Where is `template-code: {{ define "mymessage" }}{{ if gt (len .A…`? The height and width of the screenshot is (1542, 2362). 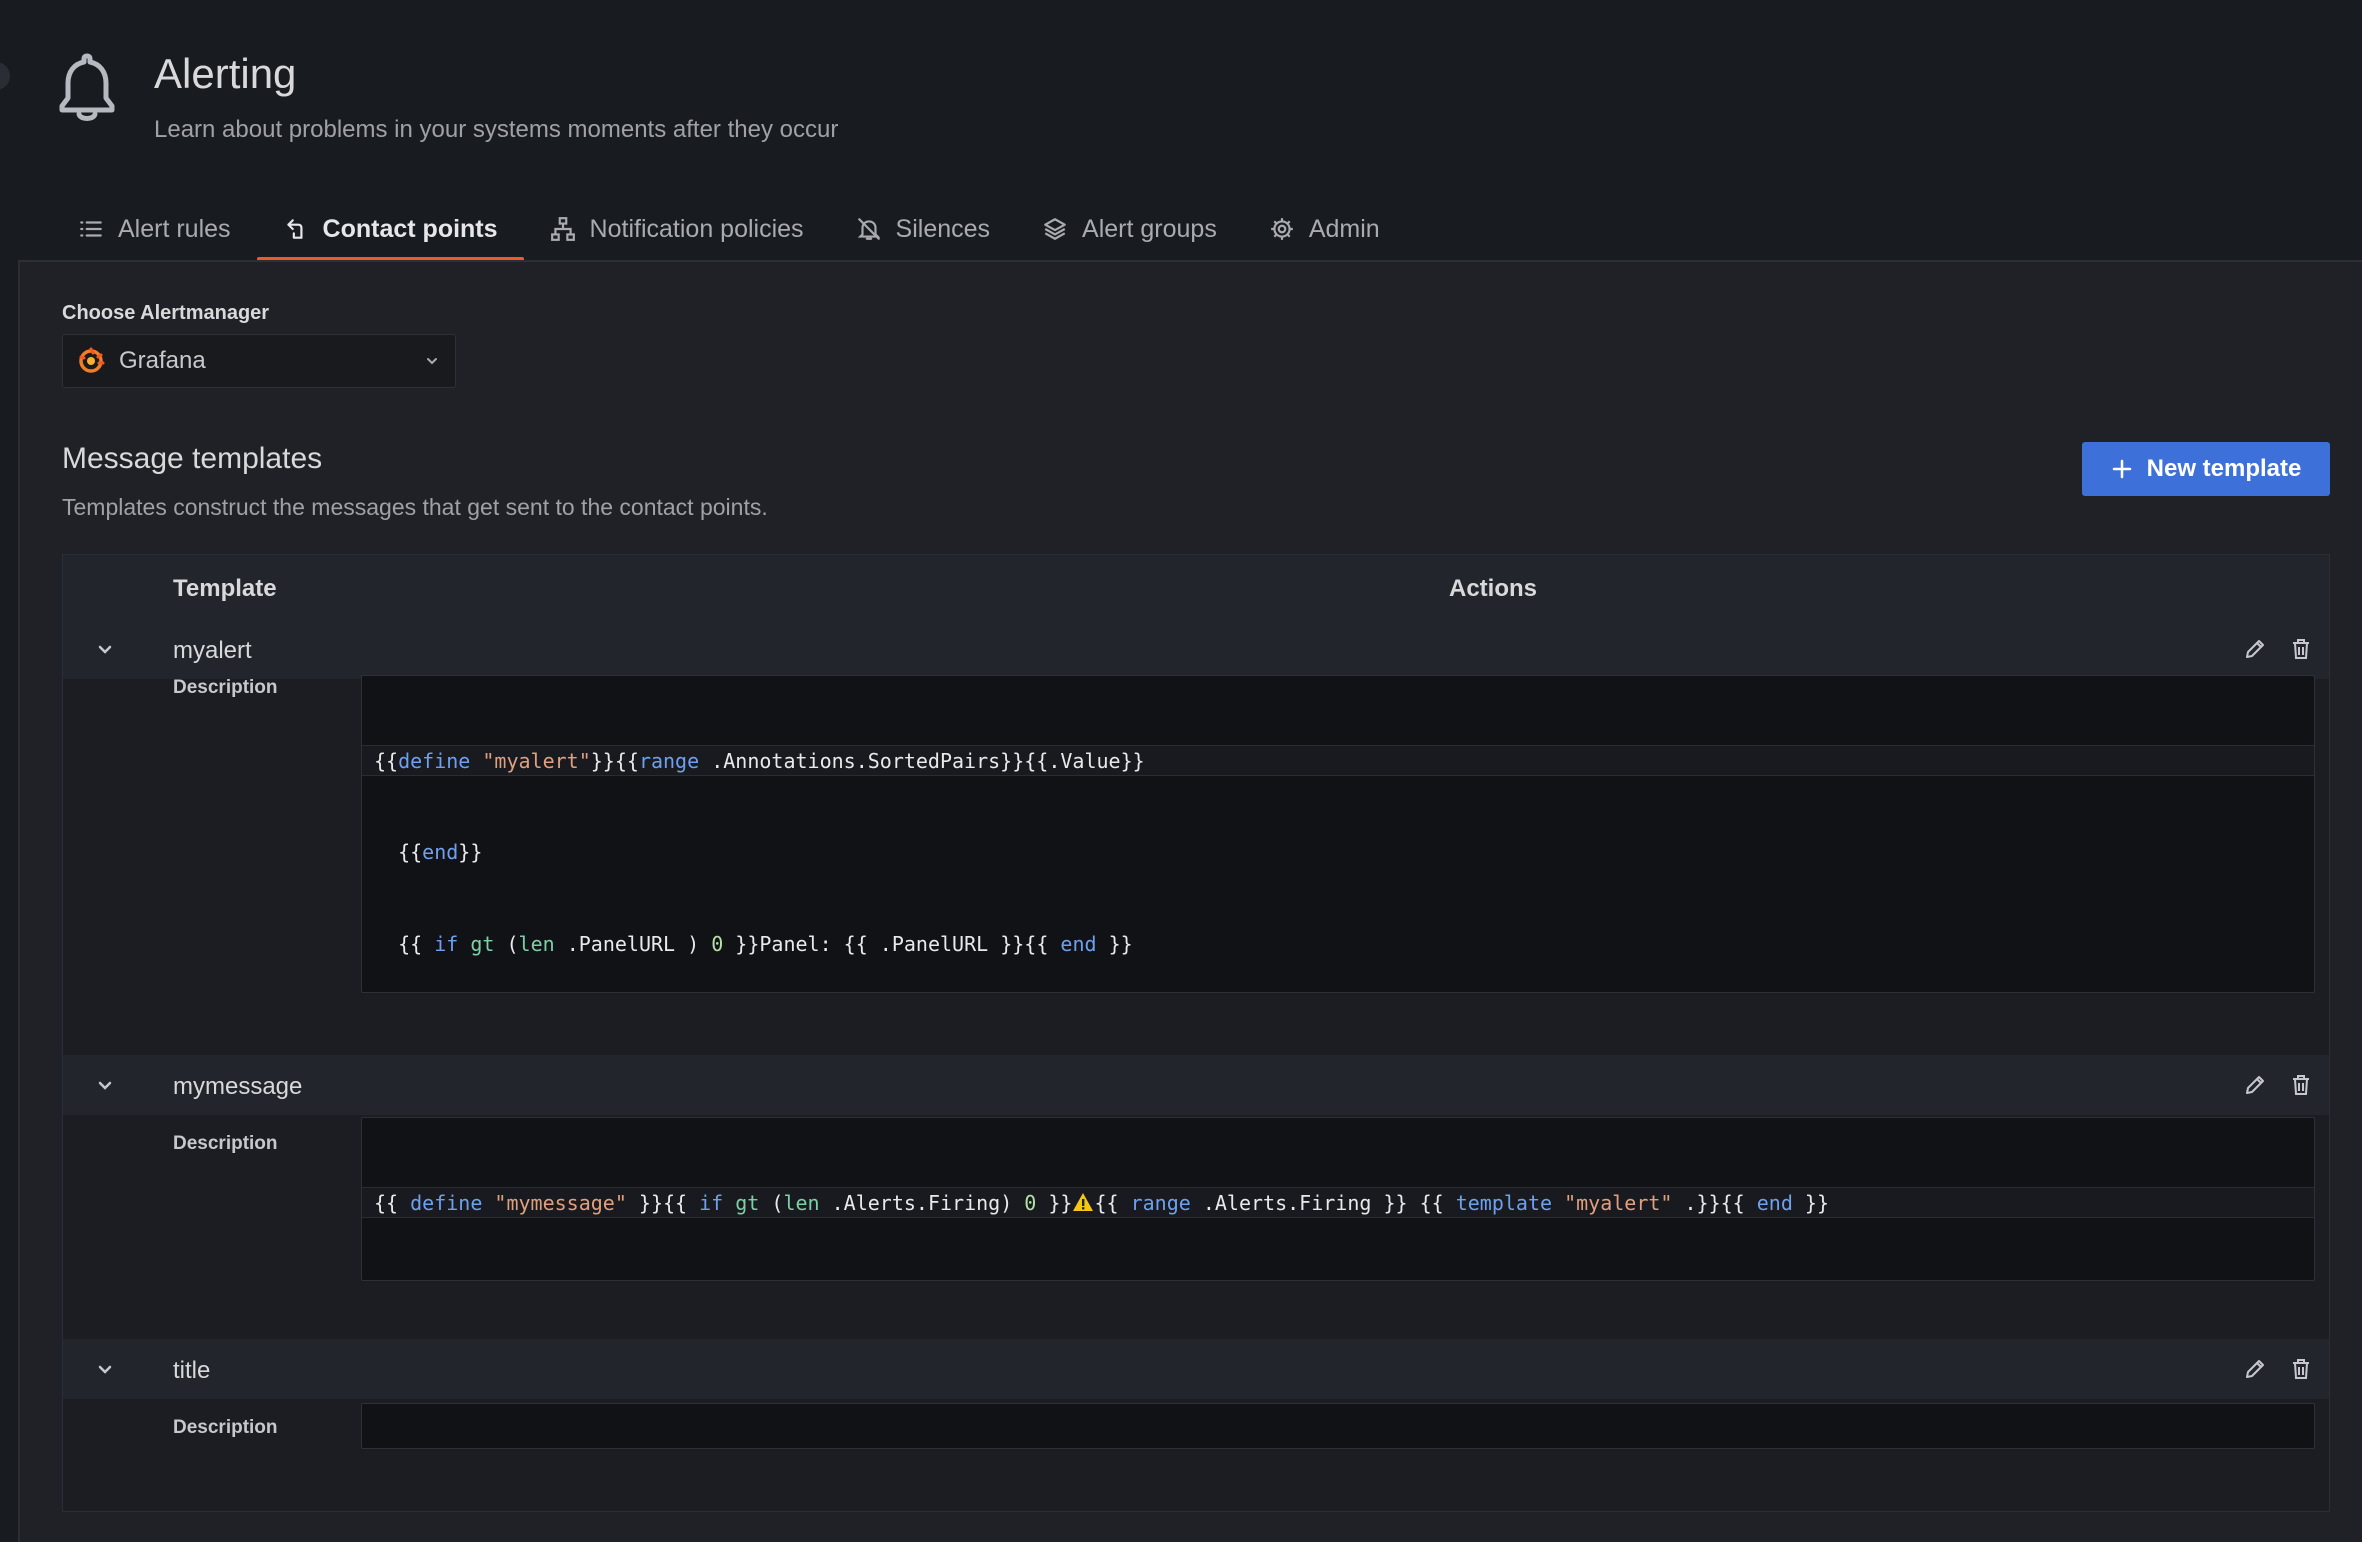 template-code: {{ define "mymessage" }}{{ if gt (len .A… is located at coordinates (1338, 1199).